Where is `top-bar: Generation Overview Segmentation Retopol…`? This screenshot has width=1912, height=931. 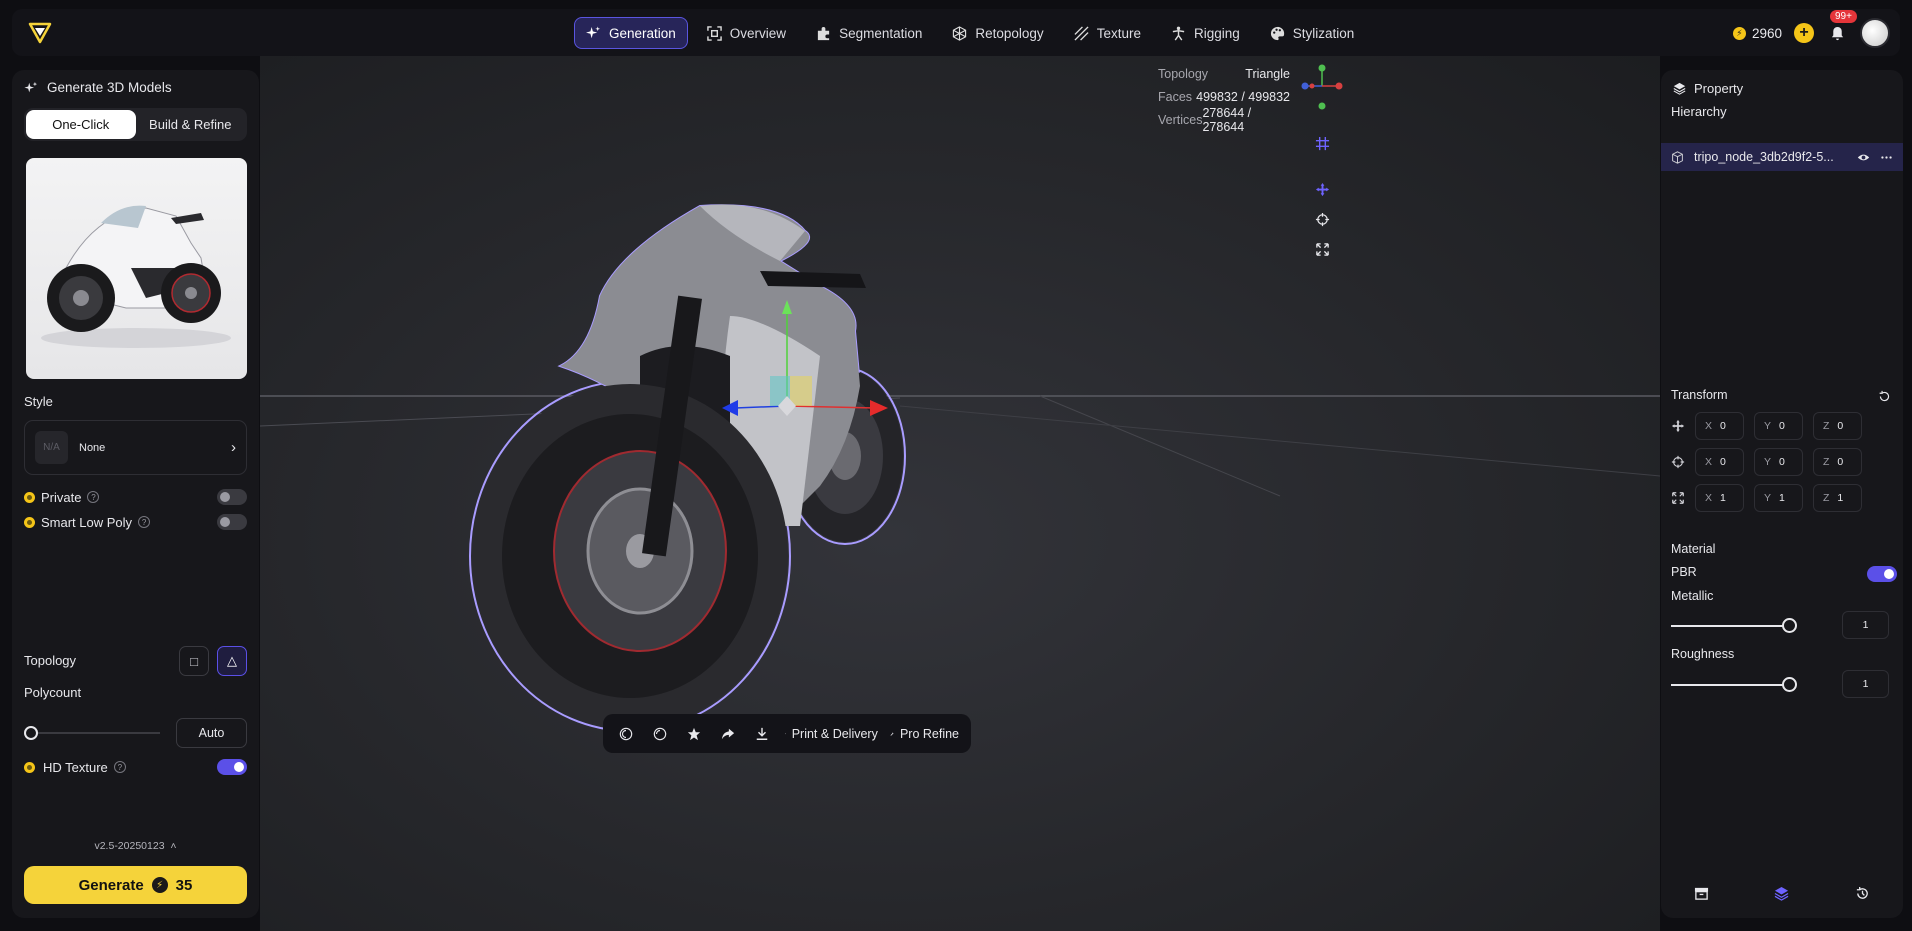 top-bar: Generation Overview Segmentation Retopol… is located at coordinates (956, 32).